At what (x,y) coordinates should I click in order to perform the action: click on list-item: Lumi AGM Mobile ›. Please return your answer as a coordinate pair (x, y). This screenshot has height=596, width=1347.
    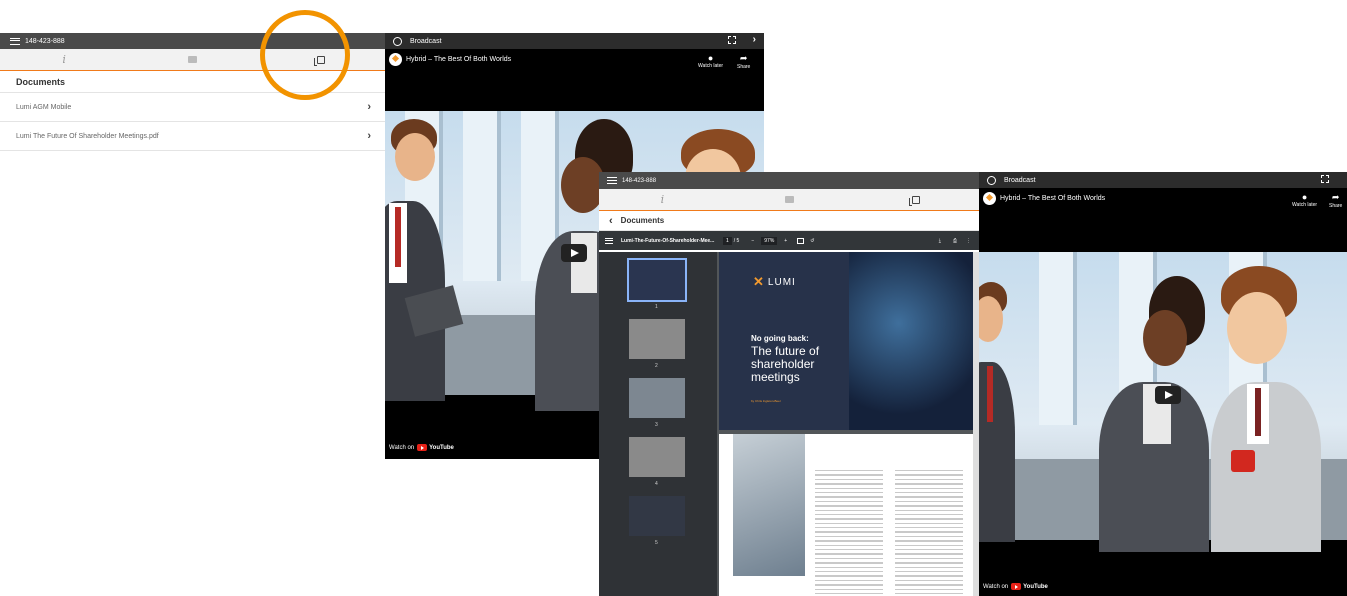
    Looking at the image, I should click on (192, 107).